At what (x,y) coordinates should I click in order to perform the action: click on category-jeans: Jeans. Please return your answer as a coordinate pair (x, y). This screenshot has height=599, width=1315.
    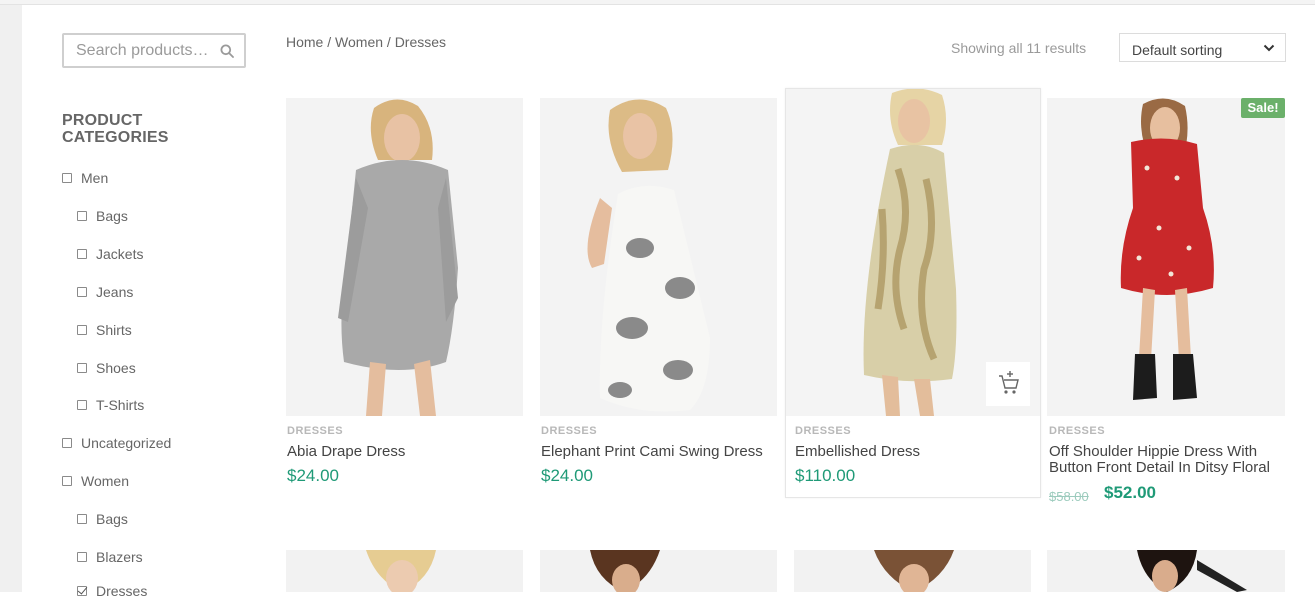
    Looking at the image, I should click on (105, 292).